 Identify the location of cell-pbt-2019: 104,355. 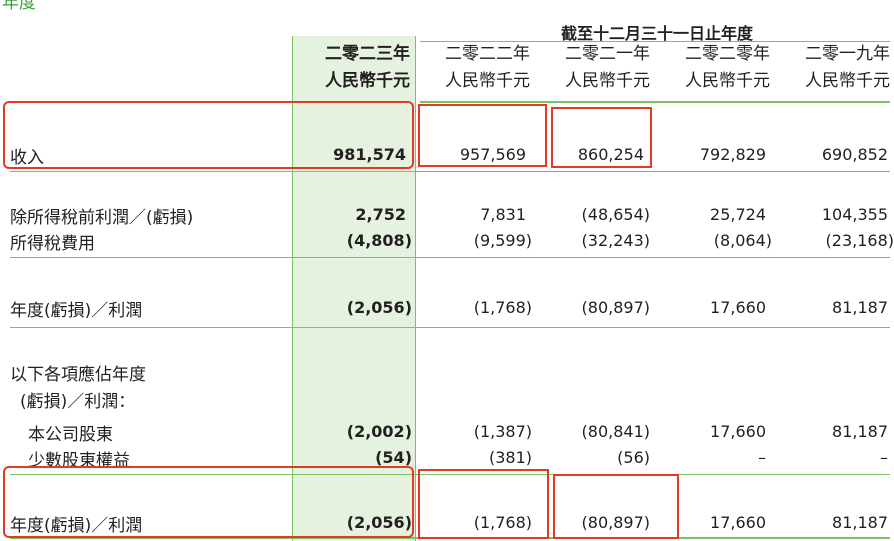
(854, 214).